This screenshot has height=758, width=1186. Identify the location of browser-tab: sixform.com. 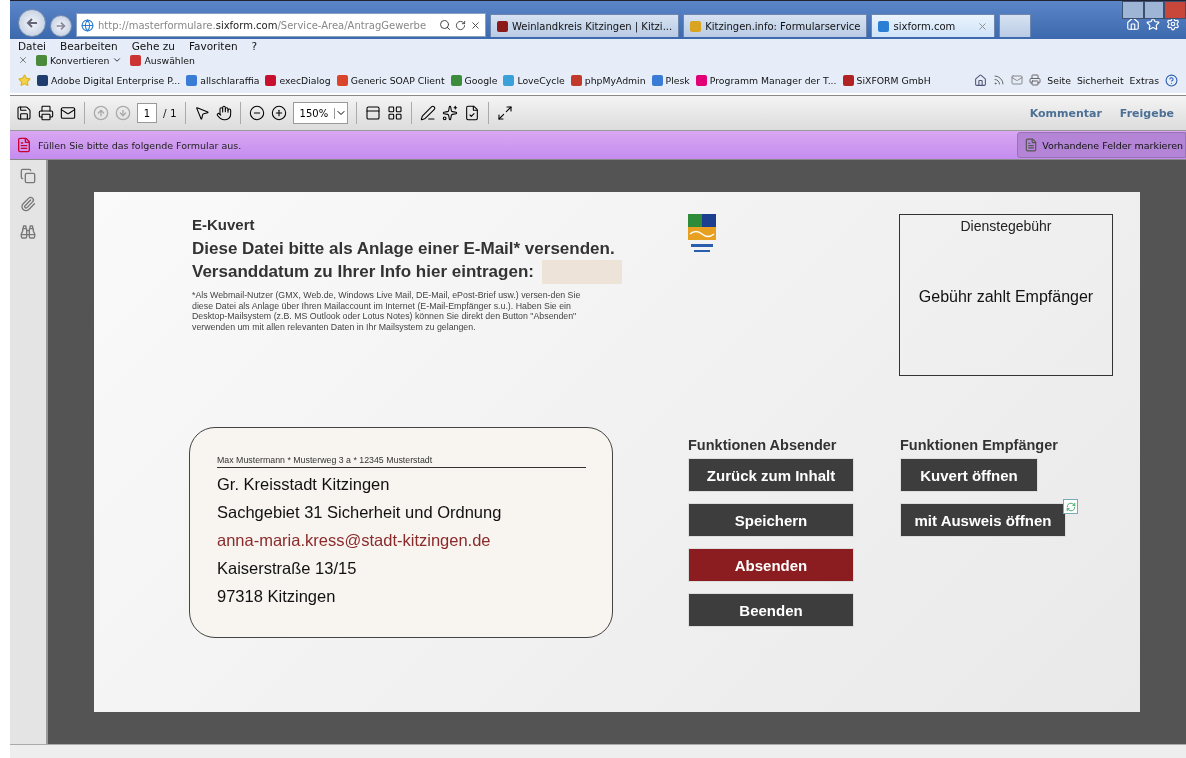
(933, 25).